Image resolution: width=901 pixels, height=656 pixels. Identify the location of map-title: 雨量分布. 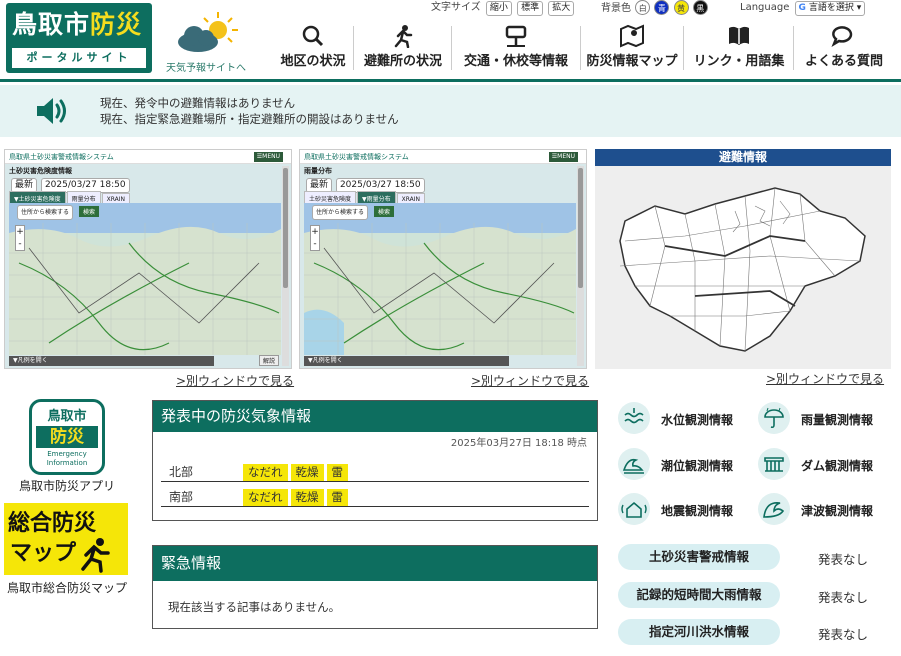
(318, 171).